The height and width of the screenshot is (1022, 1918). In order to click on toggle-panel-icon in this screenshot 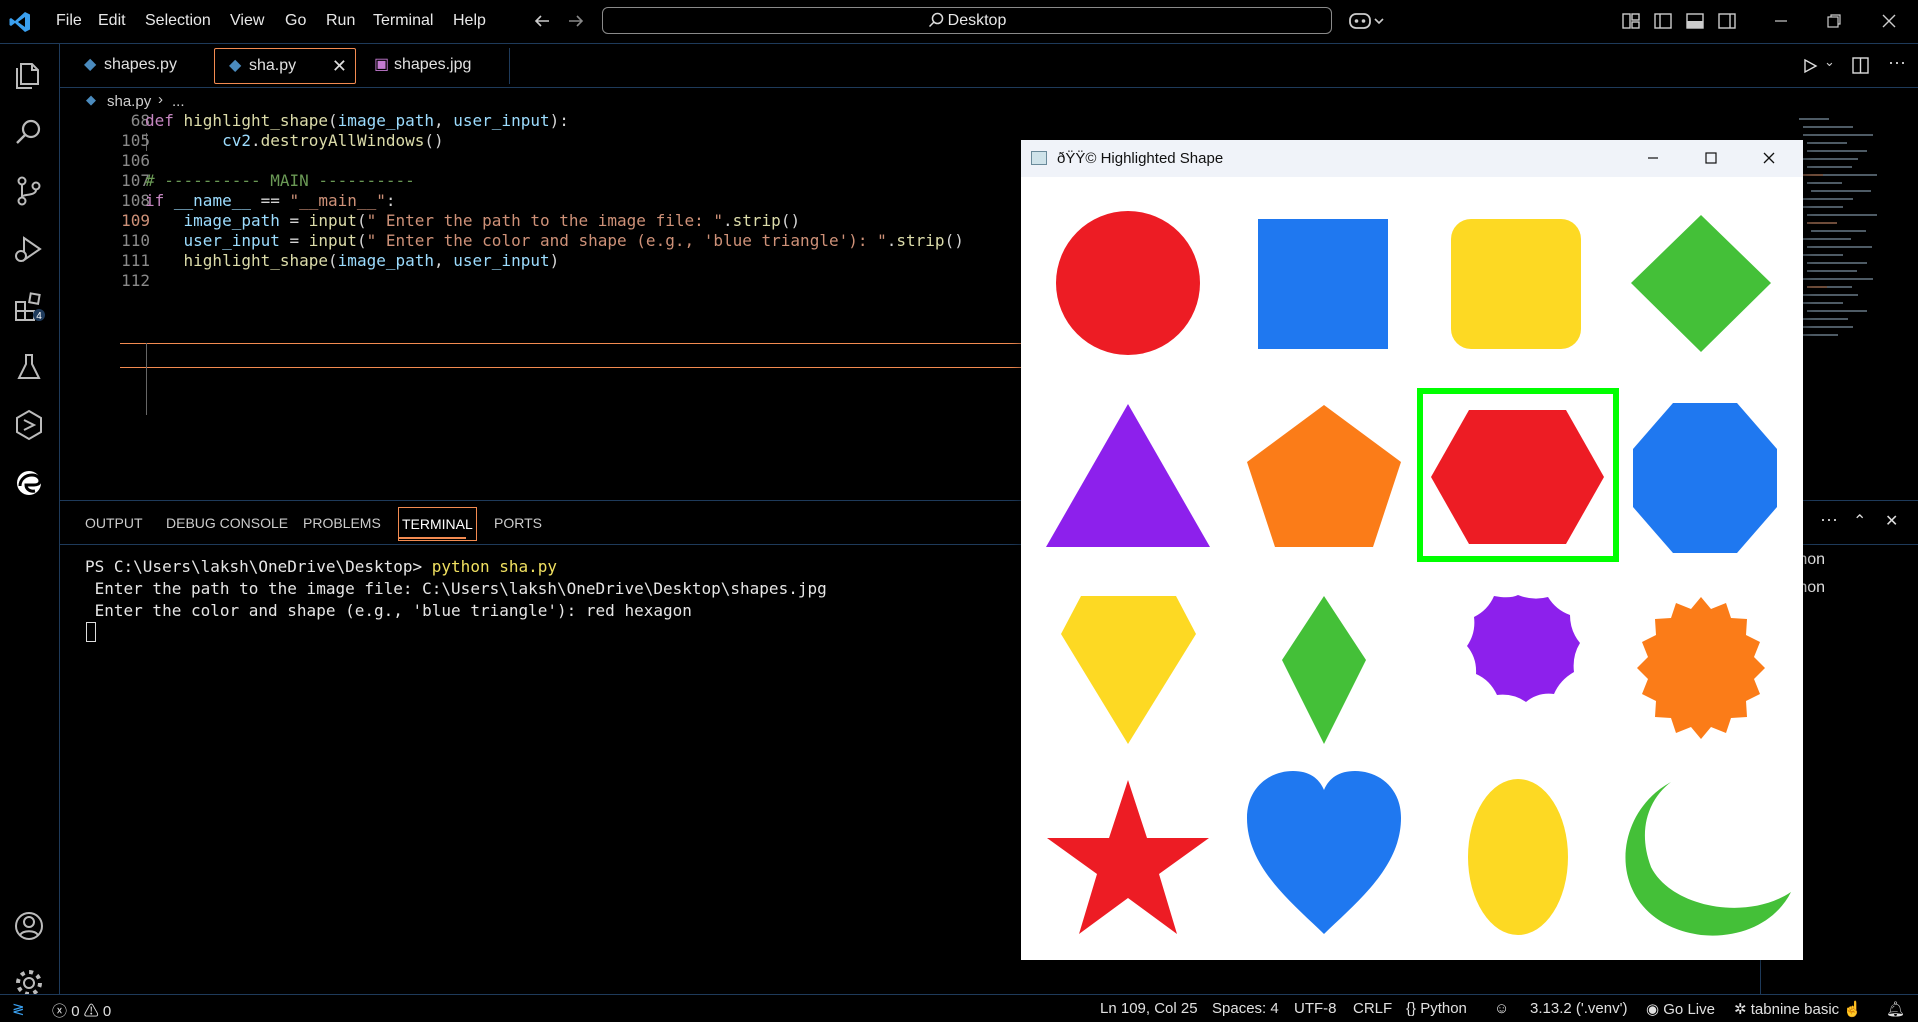, I will do `click(1695, 21)`.